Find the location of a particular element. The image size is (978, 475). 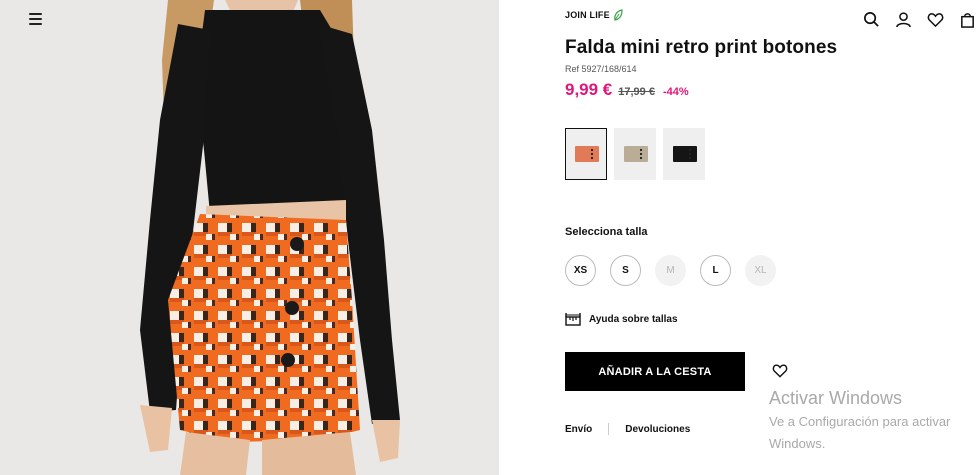

color-selector is located at coordinates (635, 154).